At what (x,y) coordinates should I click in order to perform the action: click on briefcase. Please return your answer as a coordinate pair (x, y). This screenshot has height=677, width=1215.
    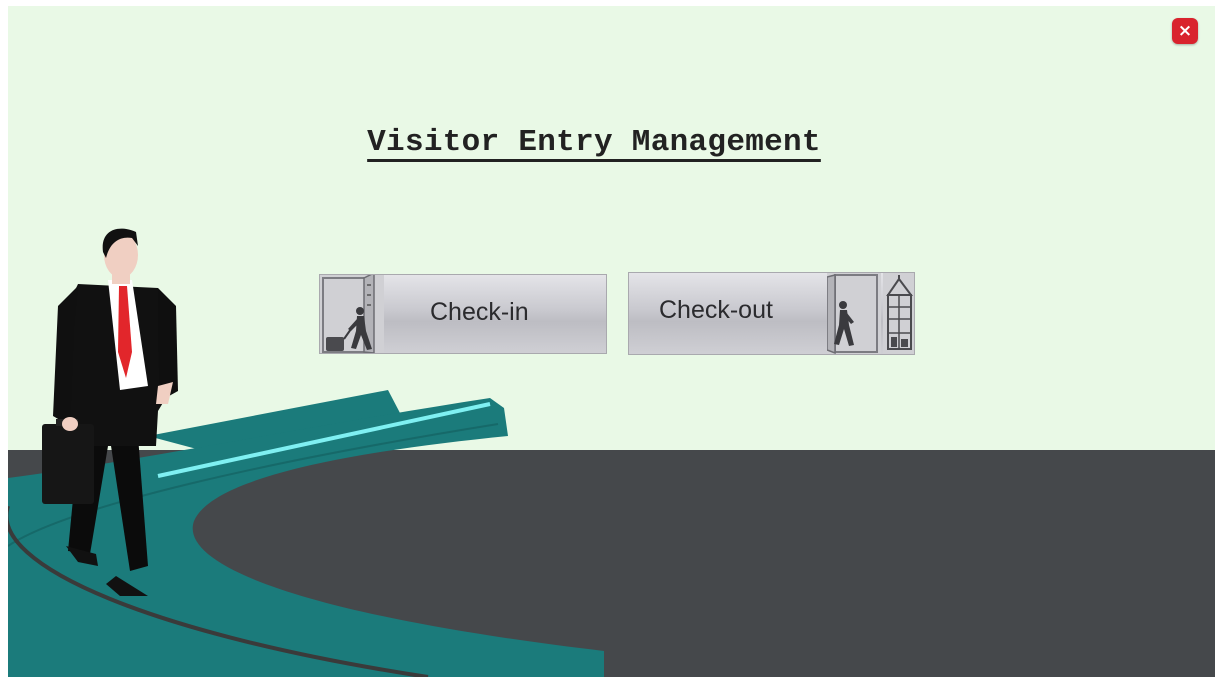
    Looking at the image, I should click on (68, 464).